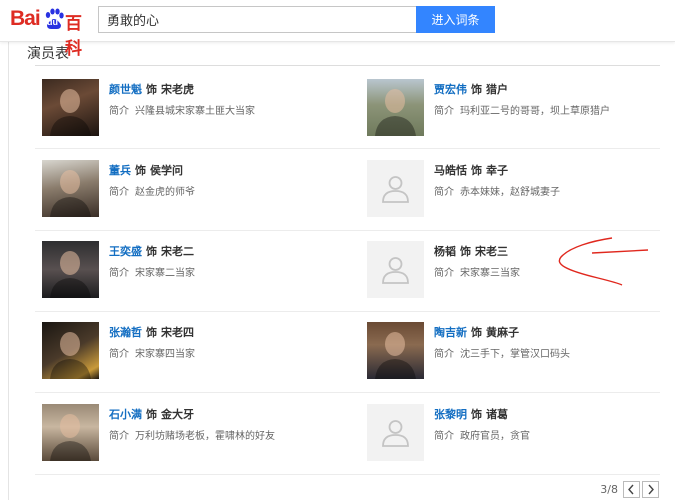 Image resolution: width=675 pixels, height=500 pixels. Describe the element at coordinates (177, 332) in the screenshot. I see `role-name: 宋老四` at that location.